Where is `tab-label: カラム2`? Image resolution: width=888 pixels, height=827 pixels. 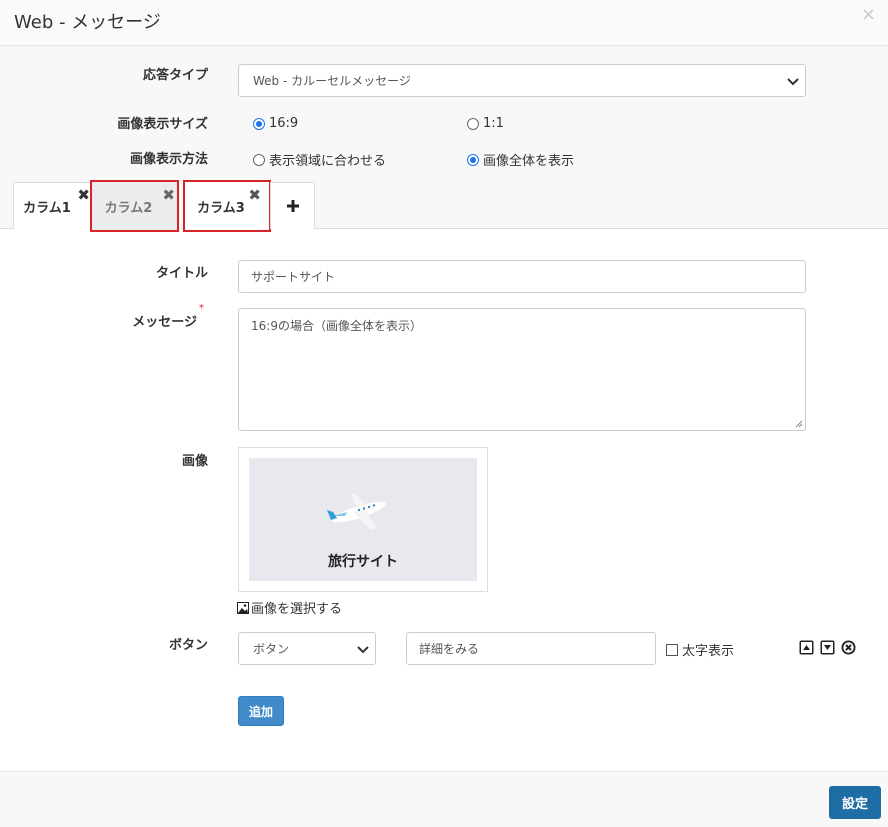
tab-label: カラム2 is located at coordinates (128, 208).